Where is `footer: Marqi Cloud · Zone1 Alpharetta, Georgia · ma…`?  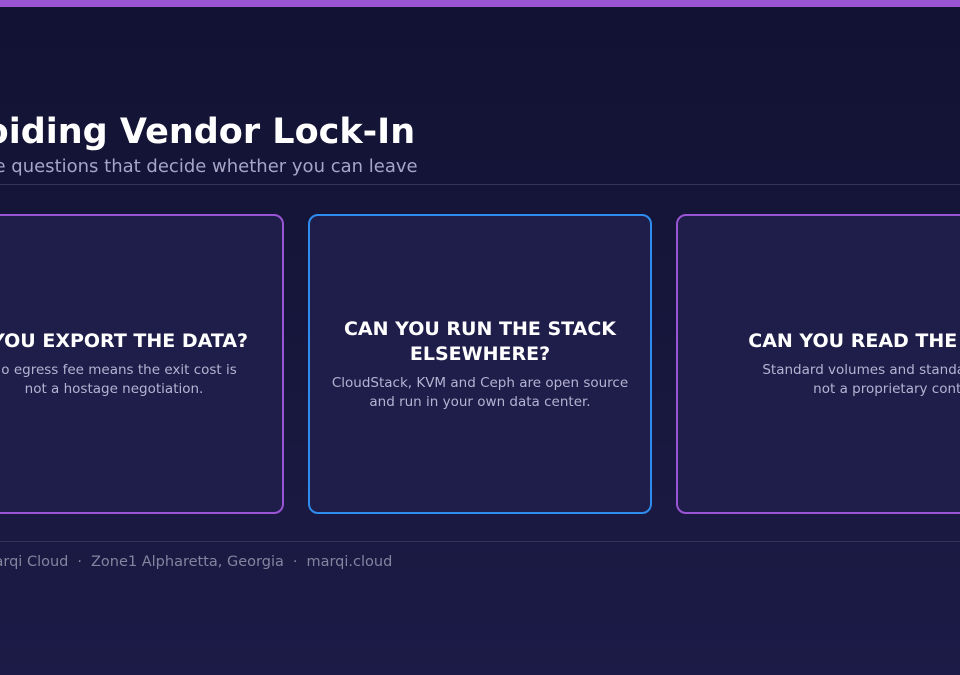 footer: Marqi Cloud · Zone1 Alpharetta, Georgia · ma… is located at coordinates (196, 562).